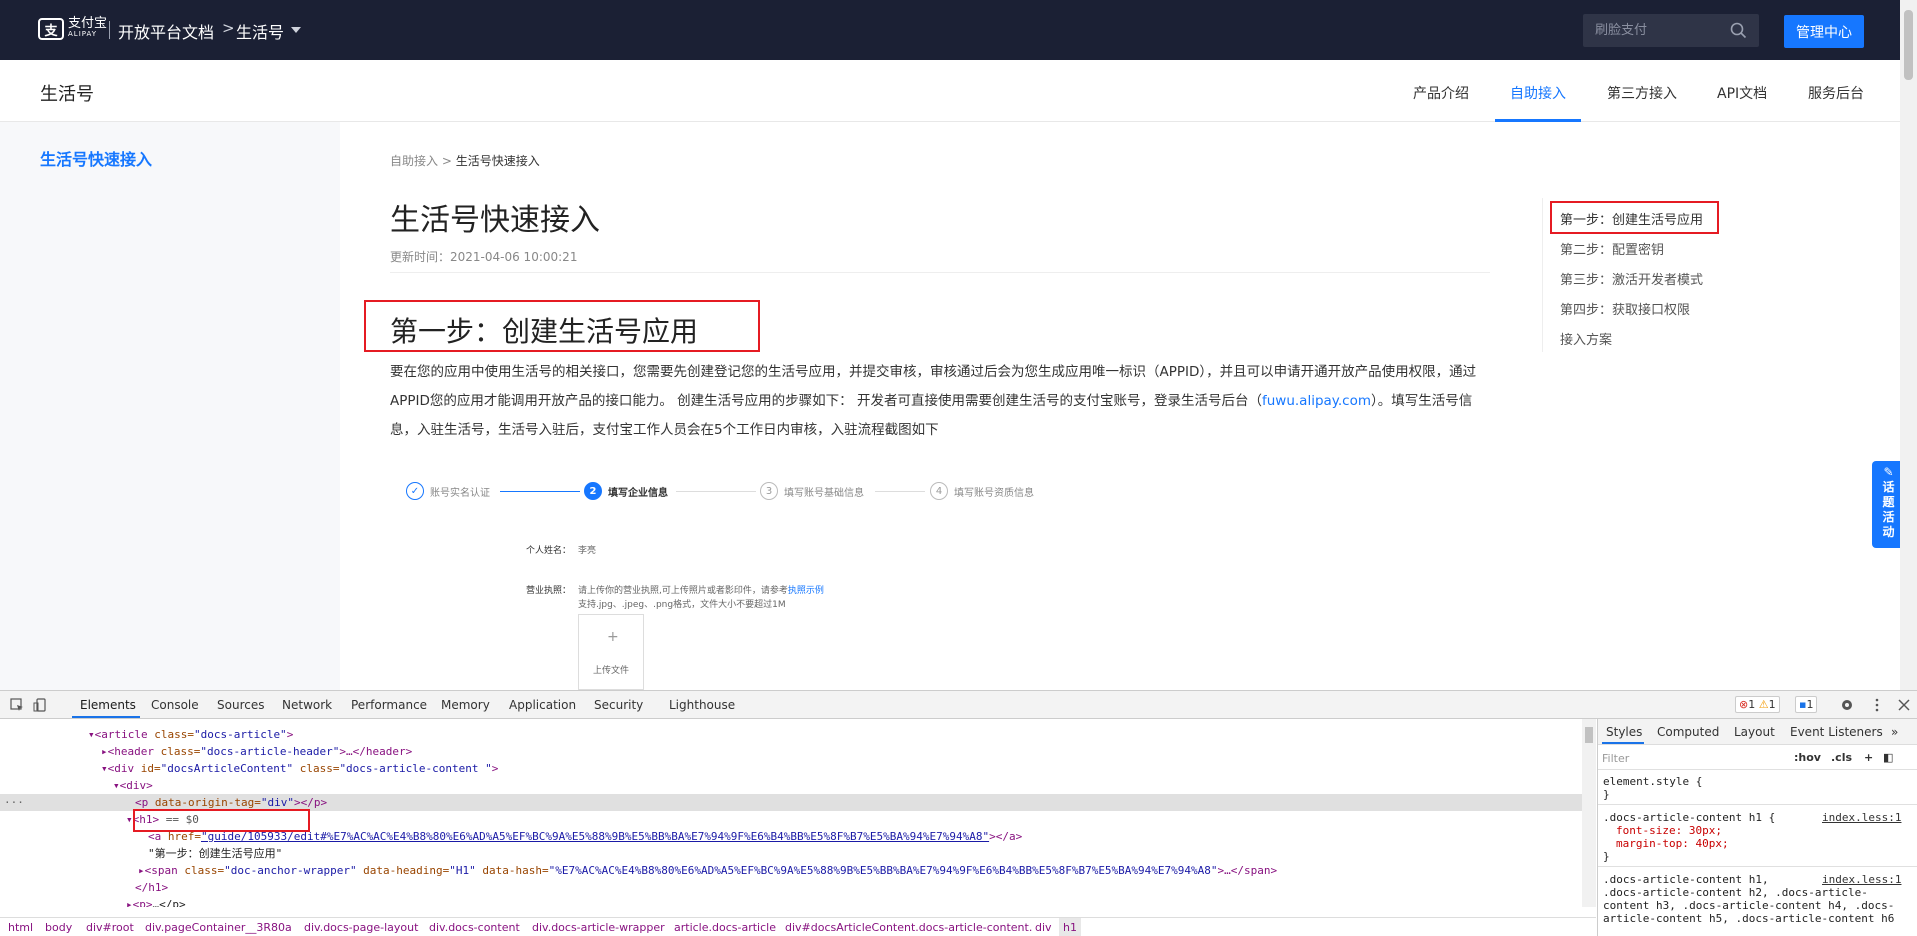  Describe the element at coordinates (156, 901) in the screenshot. I see `dom-node-p2: ▸<p>…</p>` at that location.